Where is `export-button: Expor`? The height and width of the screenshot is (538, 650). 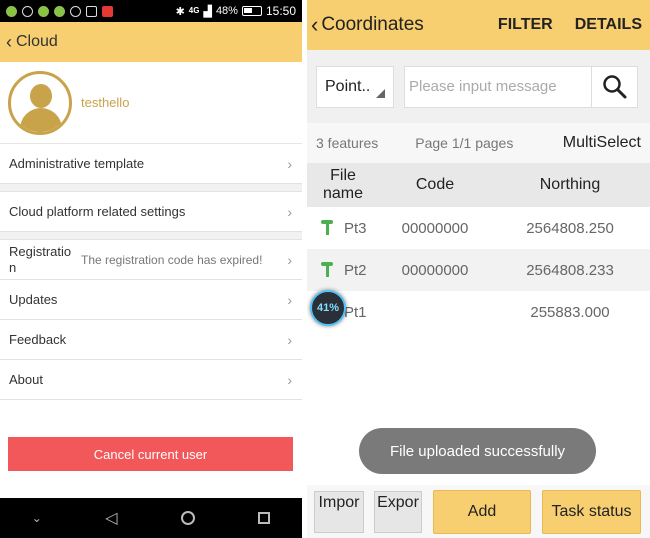
export-button: Expor is located at coordinates (398, 511).